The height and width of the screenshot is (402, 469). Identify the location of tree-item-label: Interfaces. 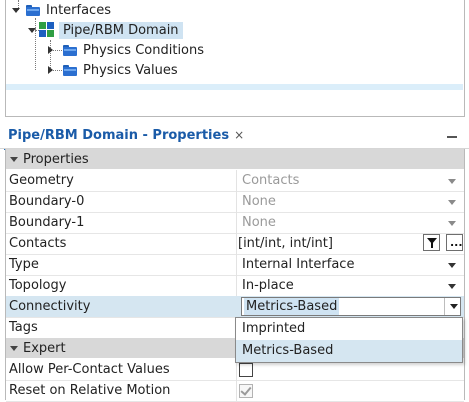
(78, 10).